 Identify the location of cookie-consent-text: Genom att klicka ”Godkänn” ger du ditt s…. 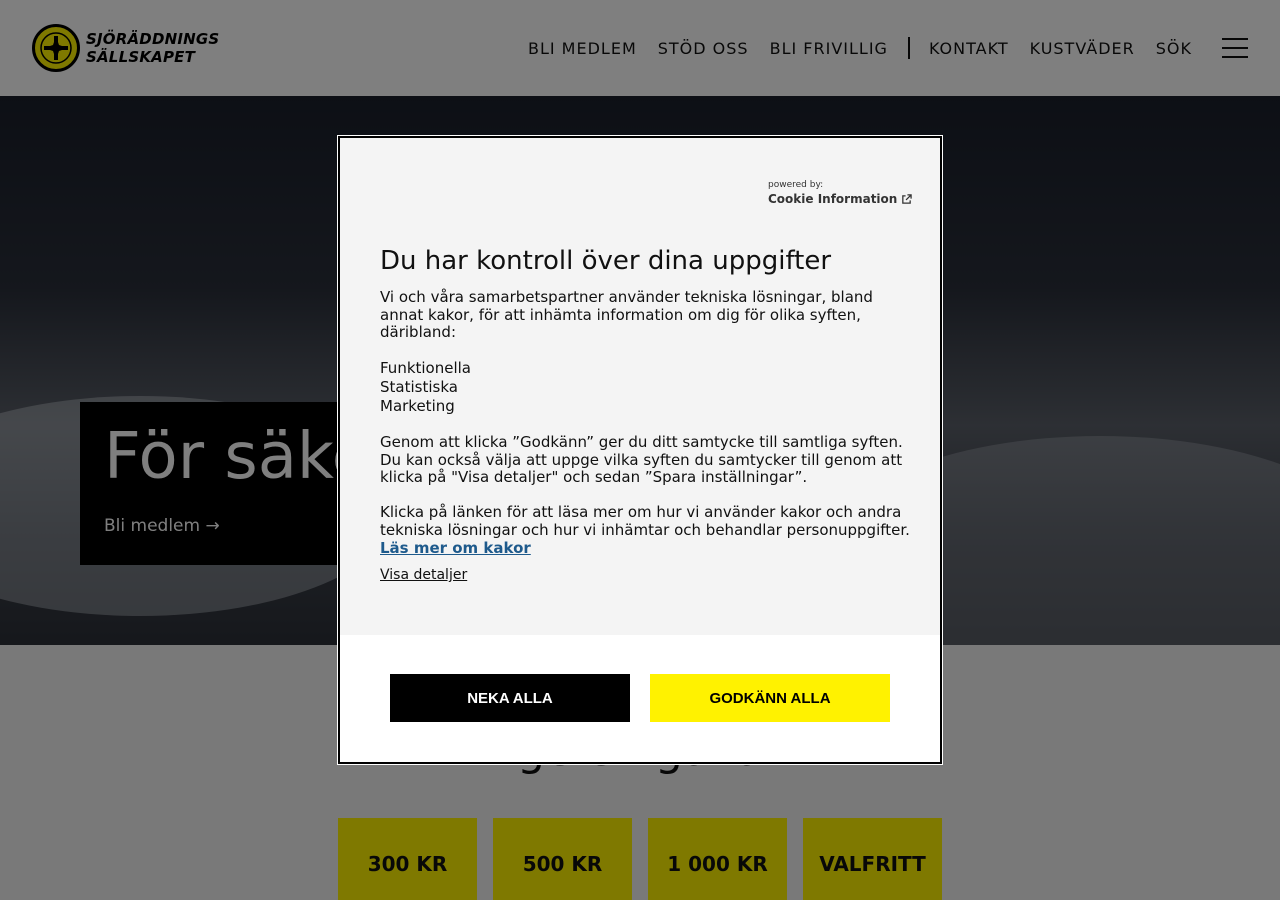
(641, 460).